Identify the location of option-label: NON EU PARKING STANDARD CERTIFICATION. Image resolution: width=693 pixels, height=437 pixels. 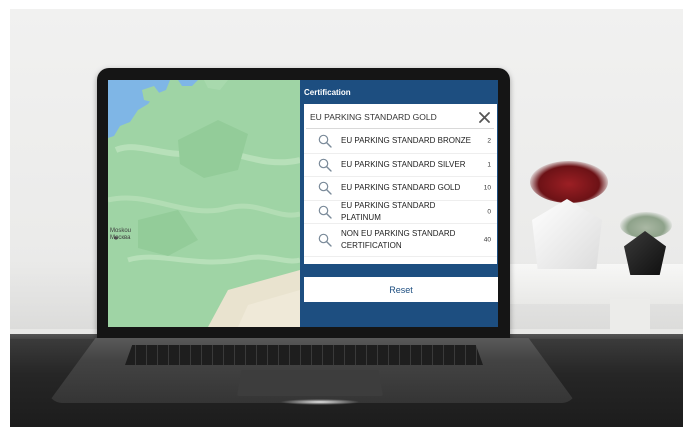
(398, 239).